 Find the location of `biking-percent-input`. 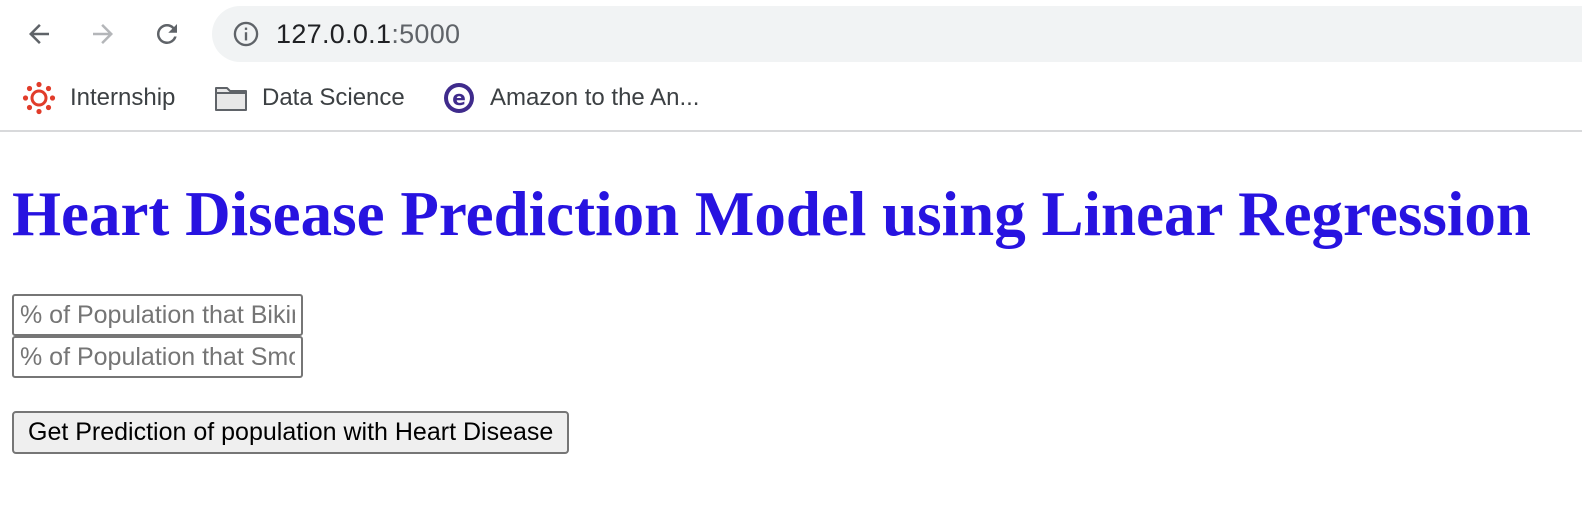

biking-percent-input is located at coordinates (157, 315).